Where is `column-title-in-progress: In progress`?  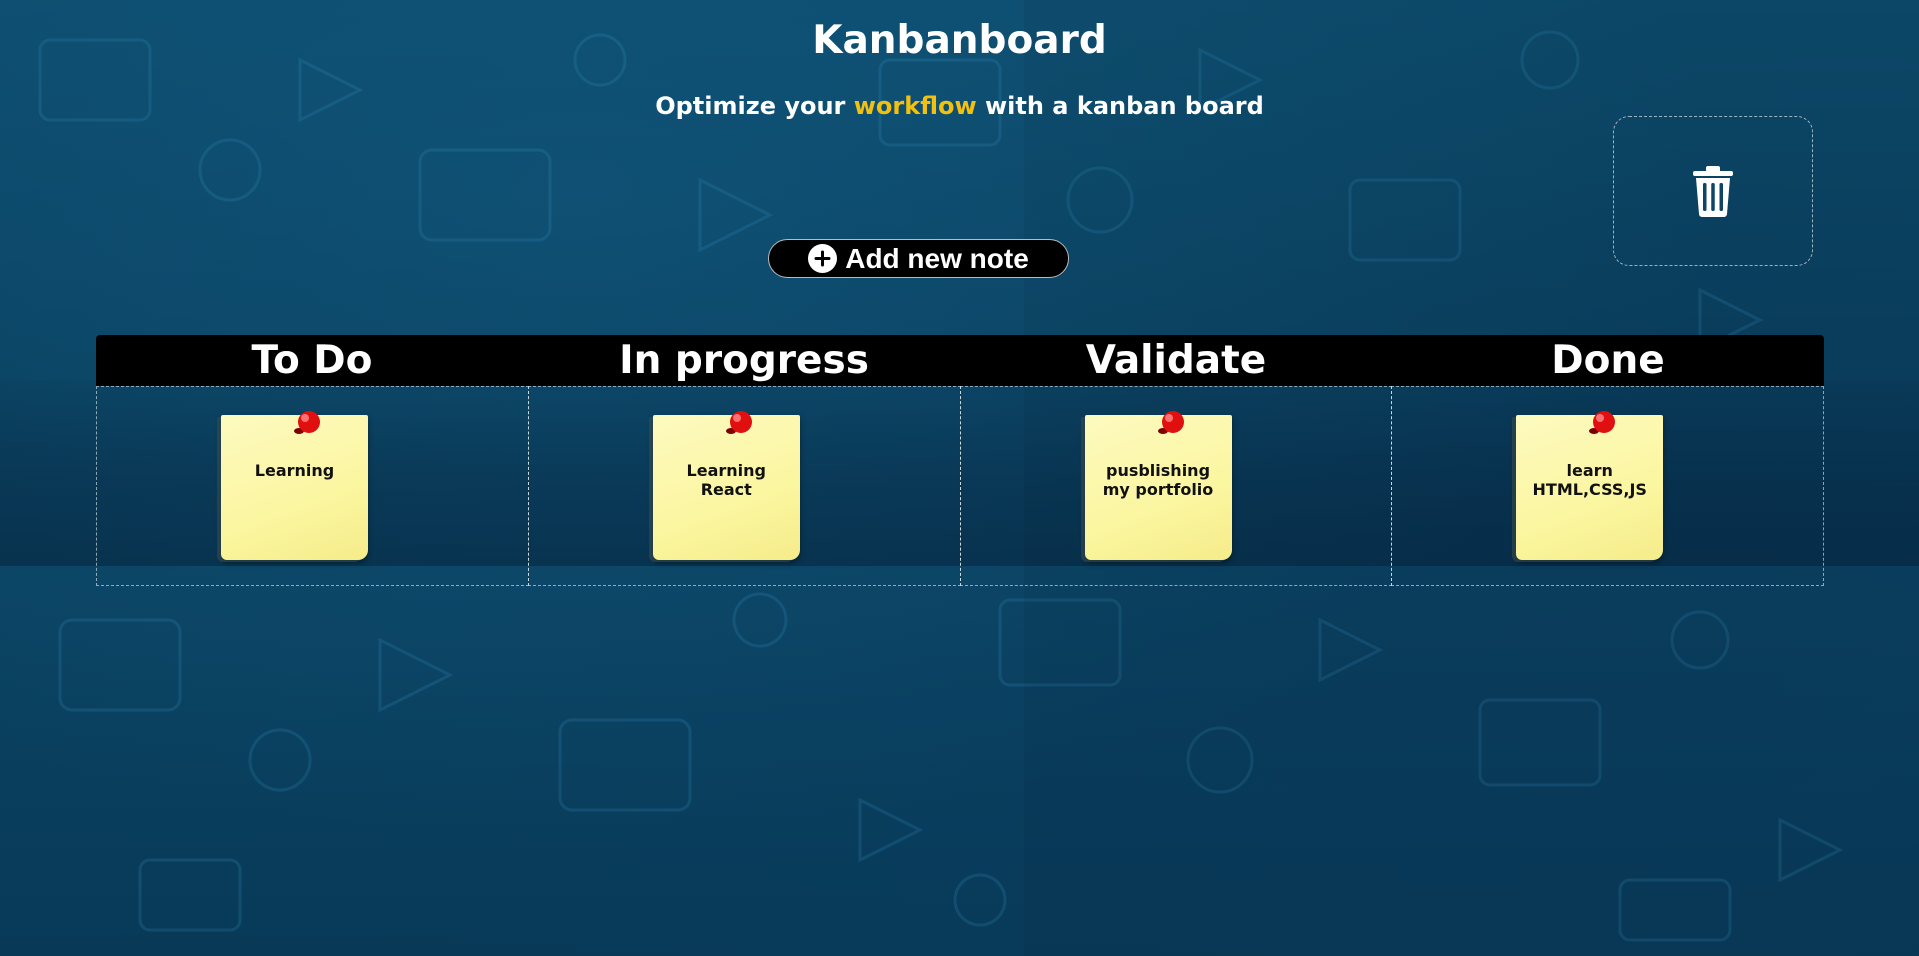 column-title-in-progress: In progress is located at coordinates (744, 360).